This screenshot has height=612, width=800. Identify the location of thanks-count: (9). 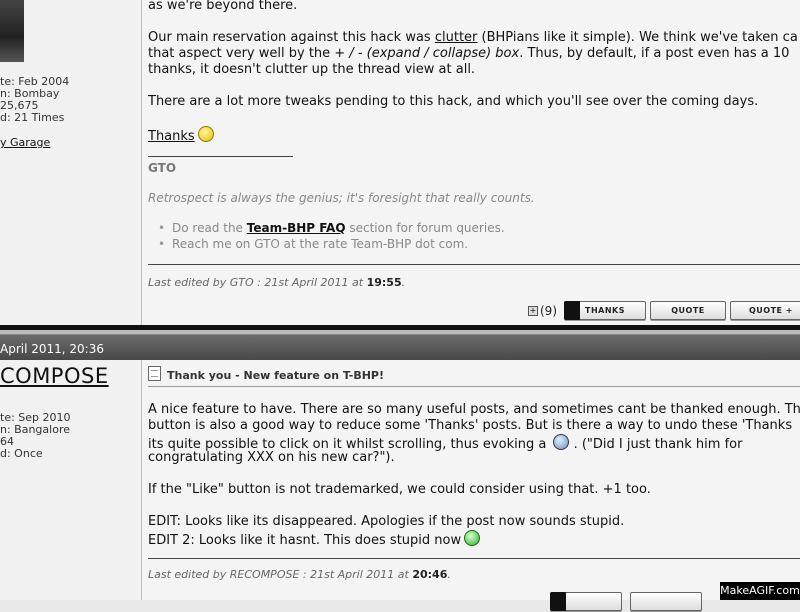
(548, 311).